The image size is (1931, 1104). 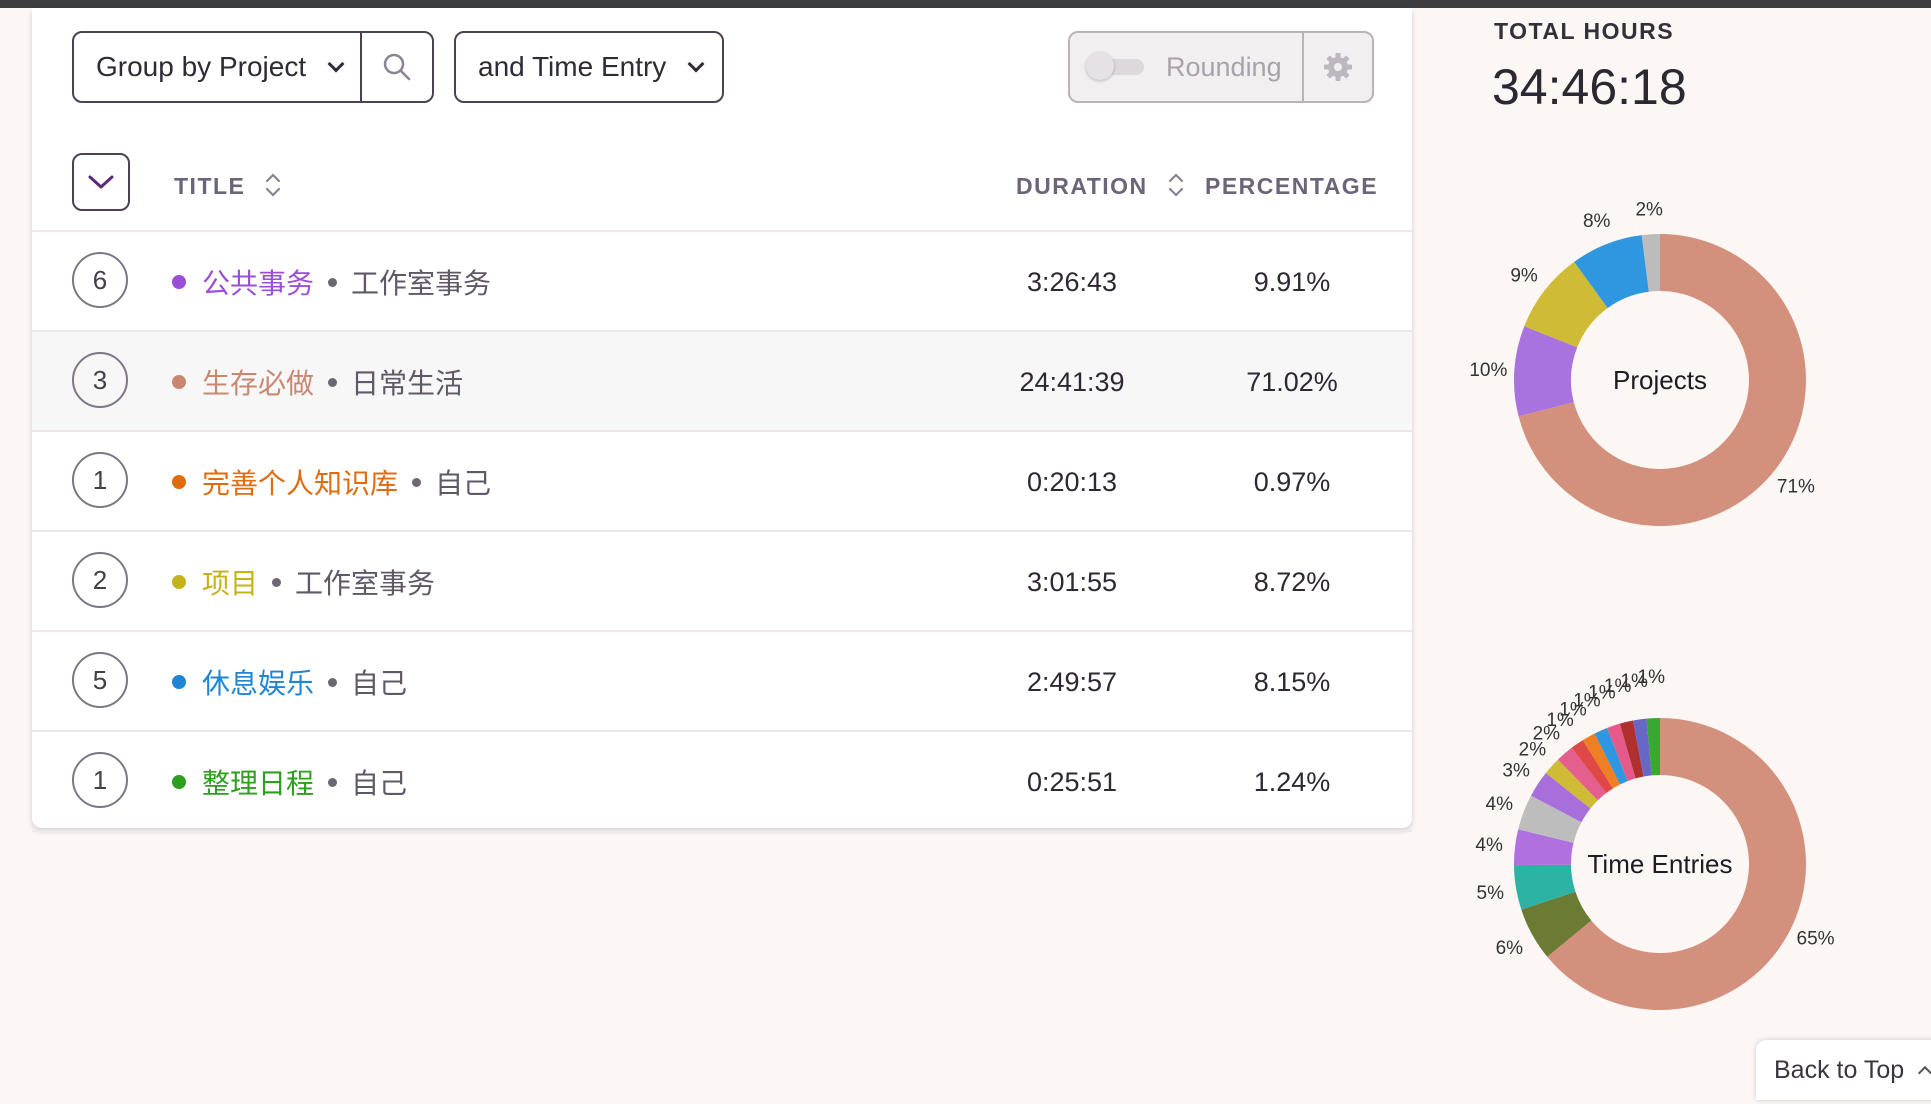 What do you see at coordinates (317, 382) in the screenshot?
I see `row-title: 生存必做 日常生活` at bounding box center [317, 382].